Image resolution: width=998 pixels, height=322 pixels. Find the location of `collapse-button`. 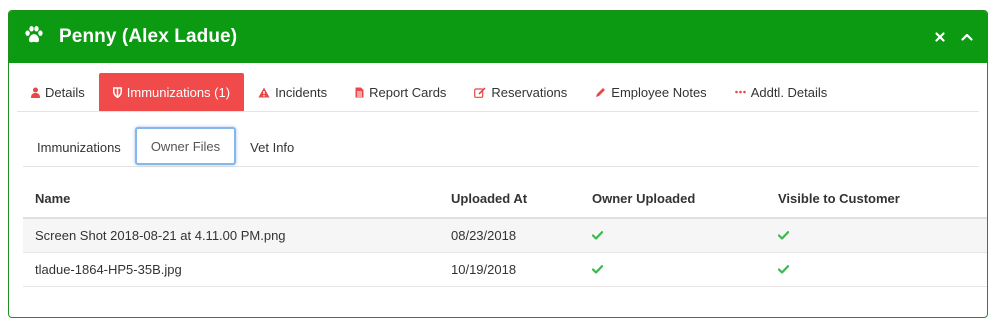

collapse-button is located at coordinates (967, 37).